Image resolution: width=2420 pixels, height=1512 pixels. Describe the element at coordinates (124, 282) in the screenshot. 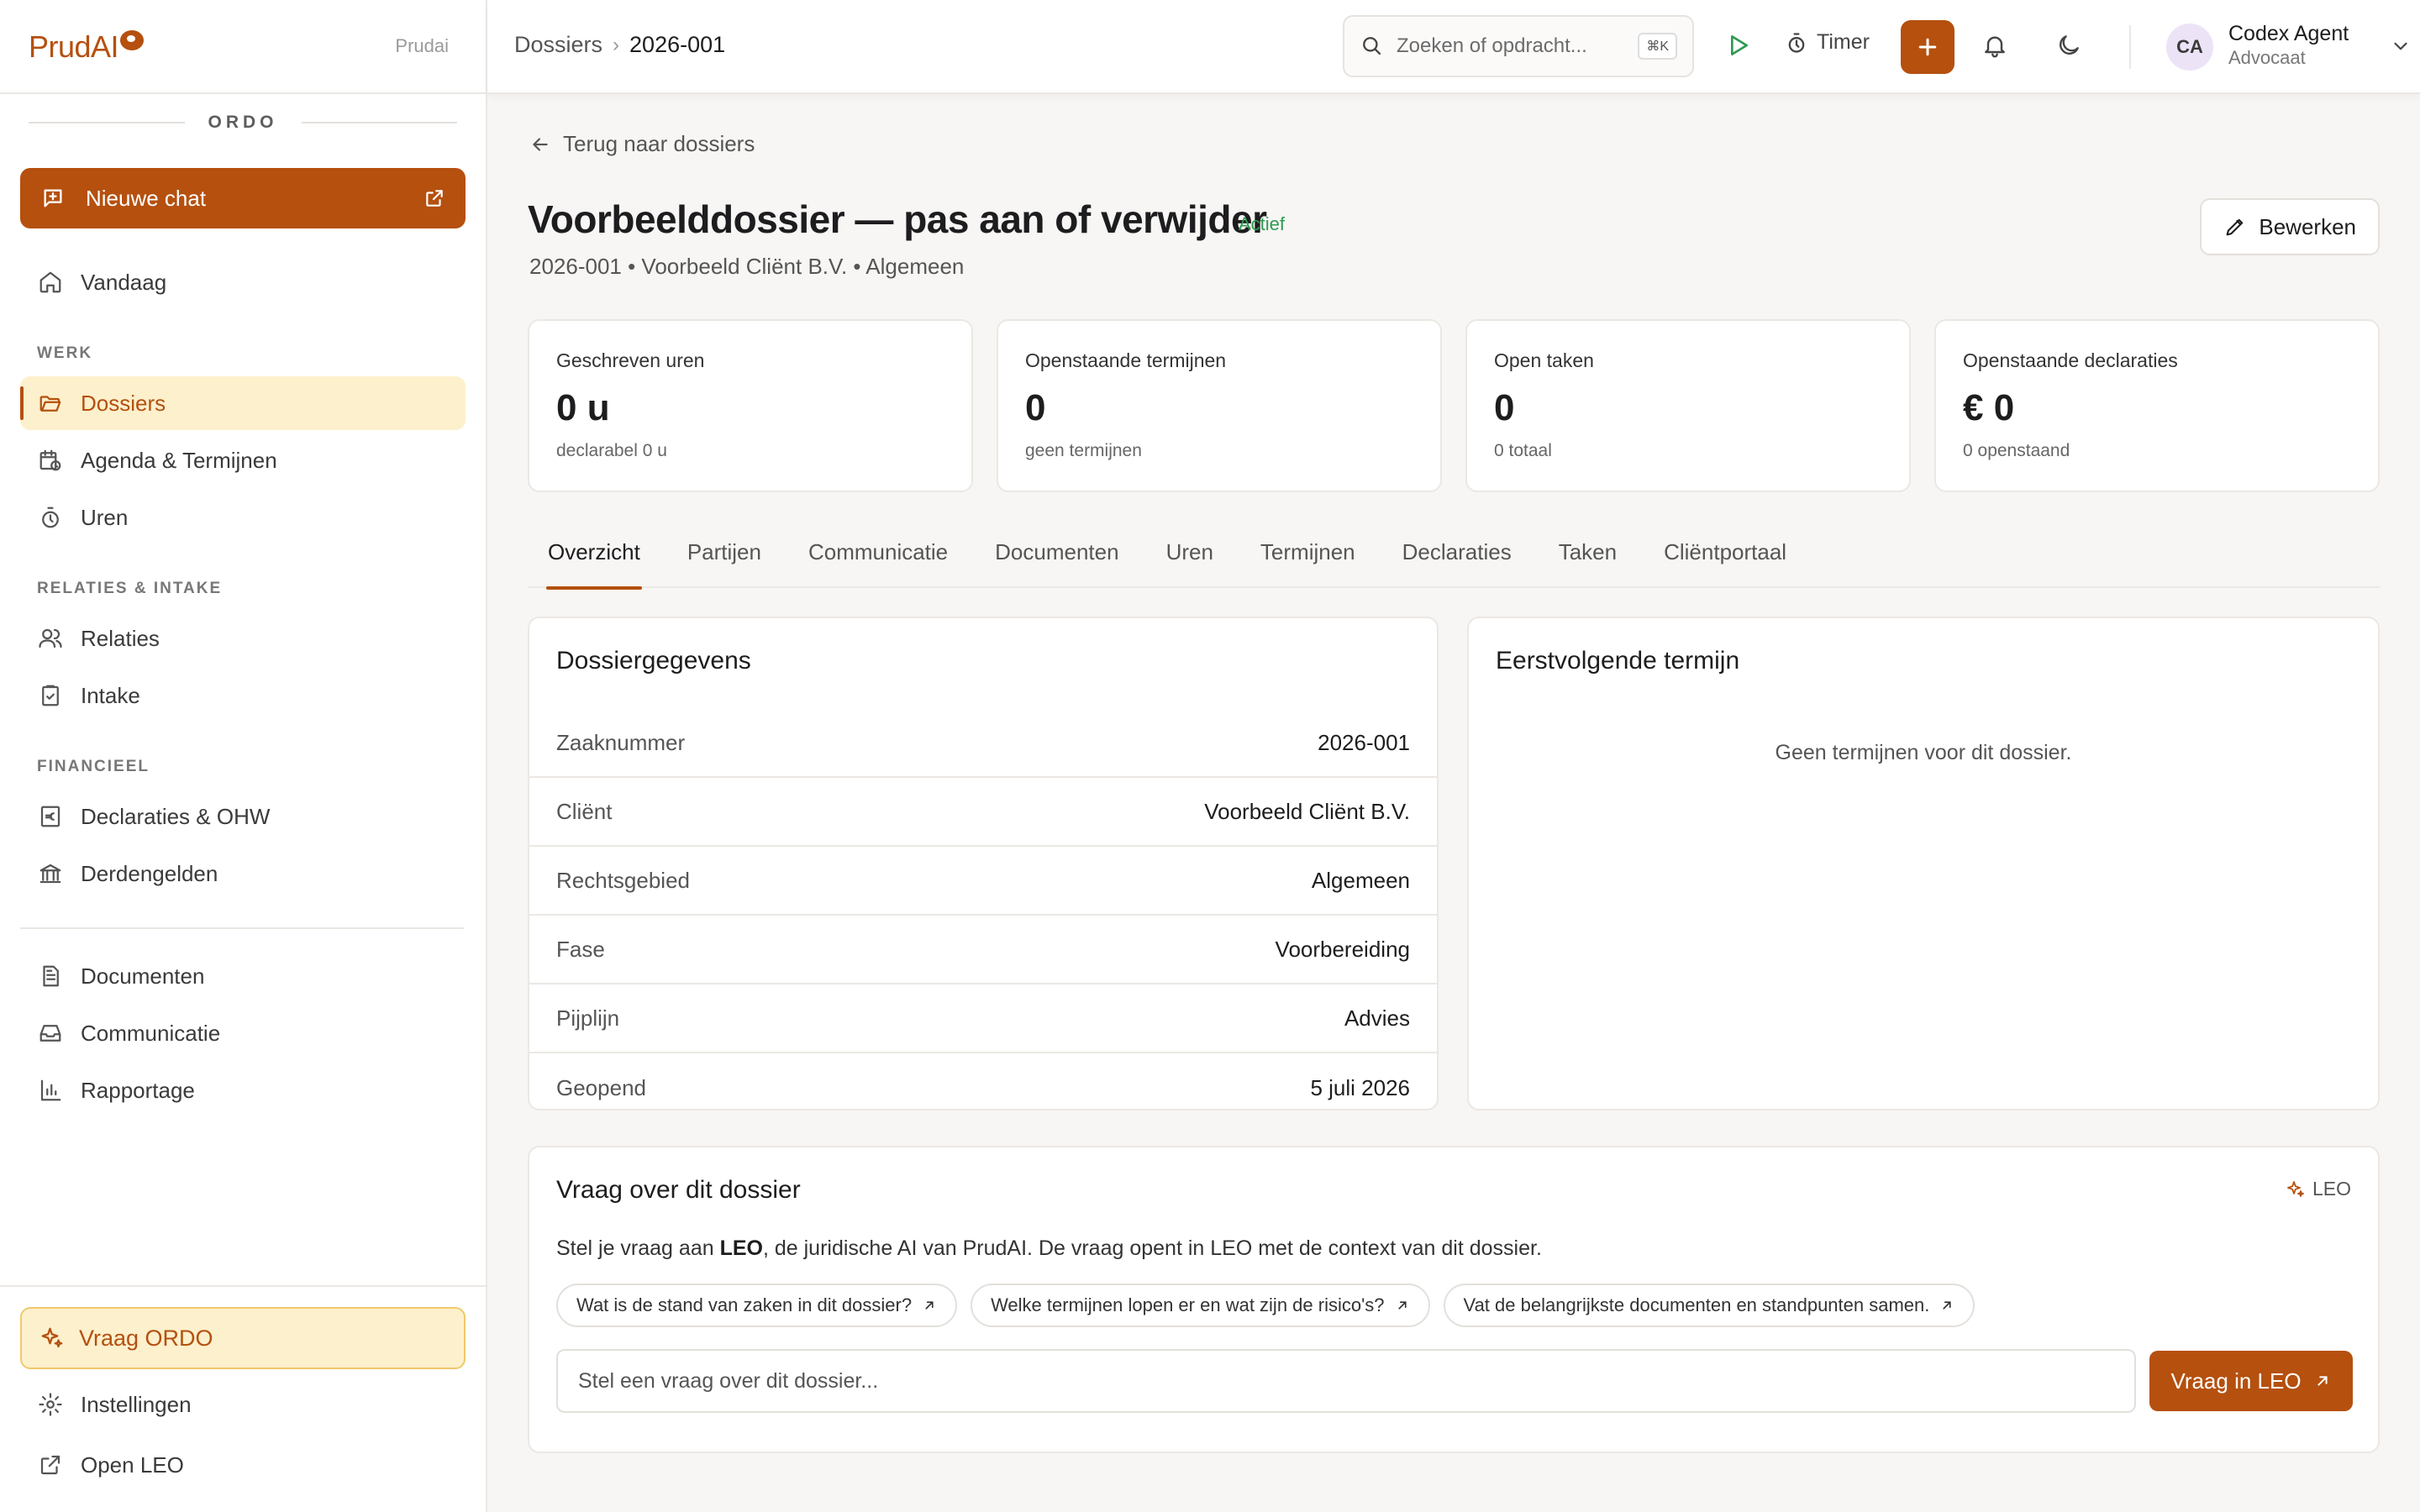

I see `sidebar-item-label: Vandaag` at that location.